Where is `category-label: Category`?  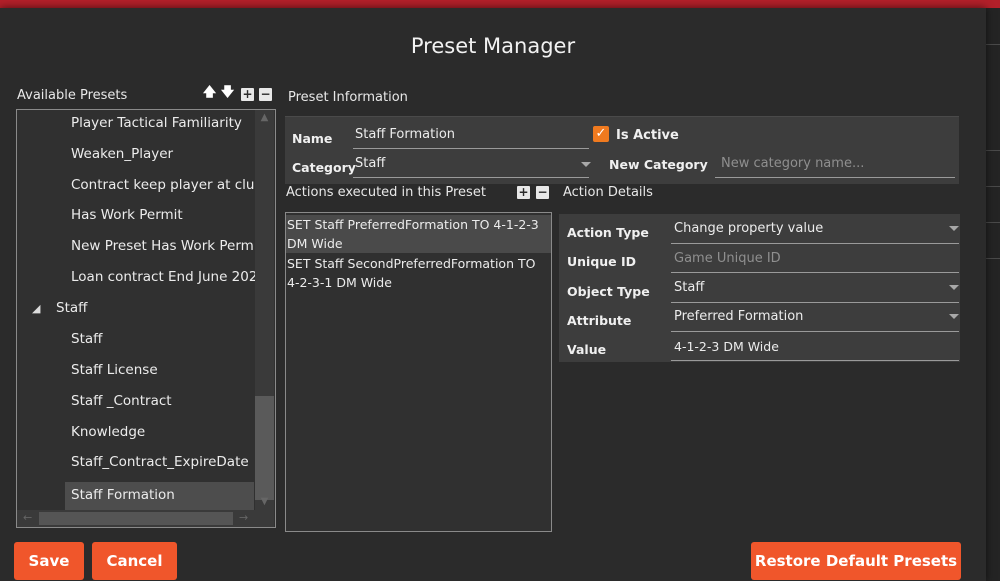 category-label: Category is located at coordinates (324, 167).